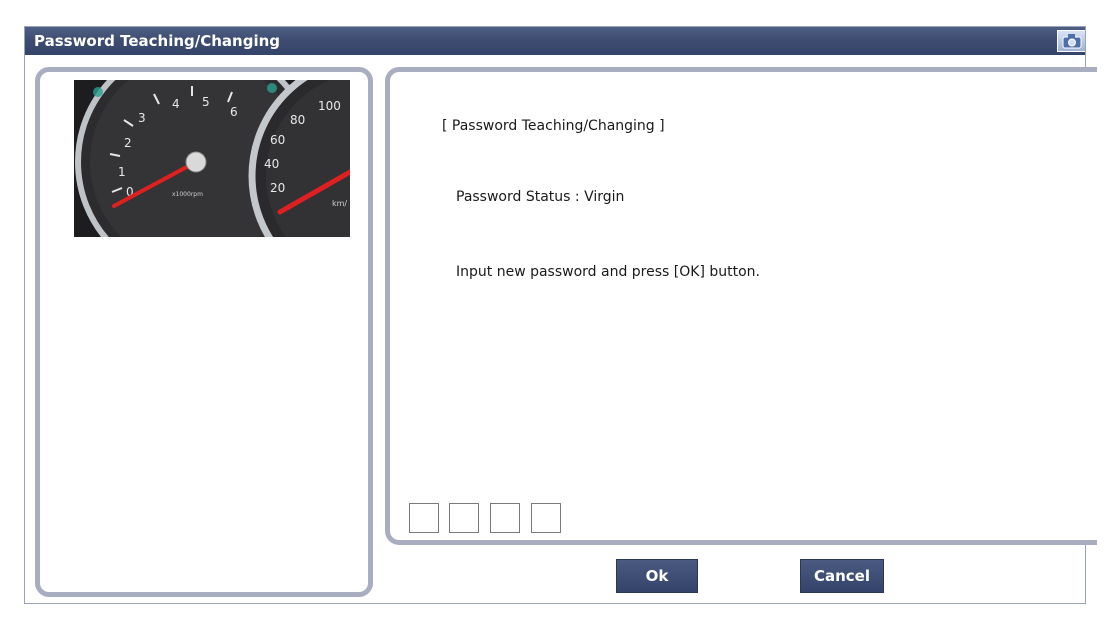  I want to click on cancel-button: Cancel, so click(842, 576).